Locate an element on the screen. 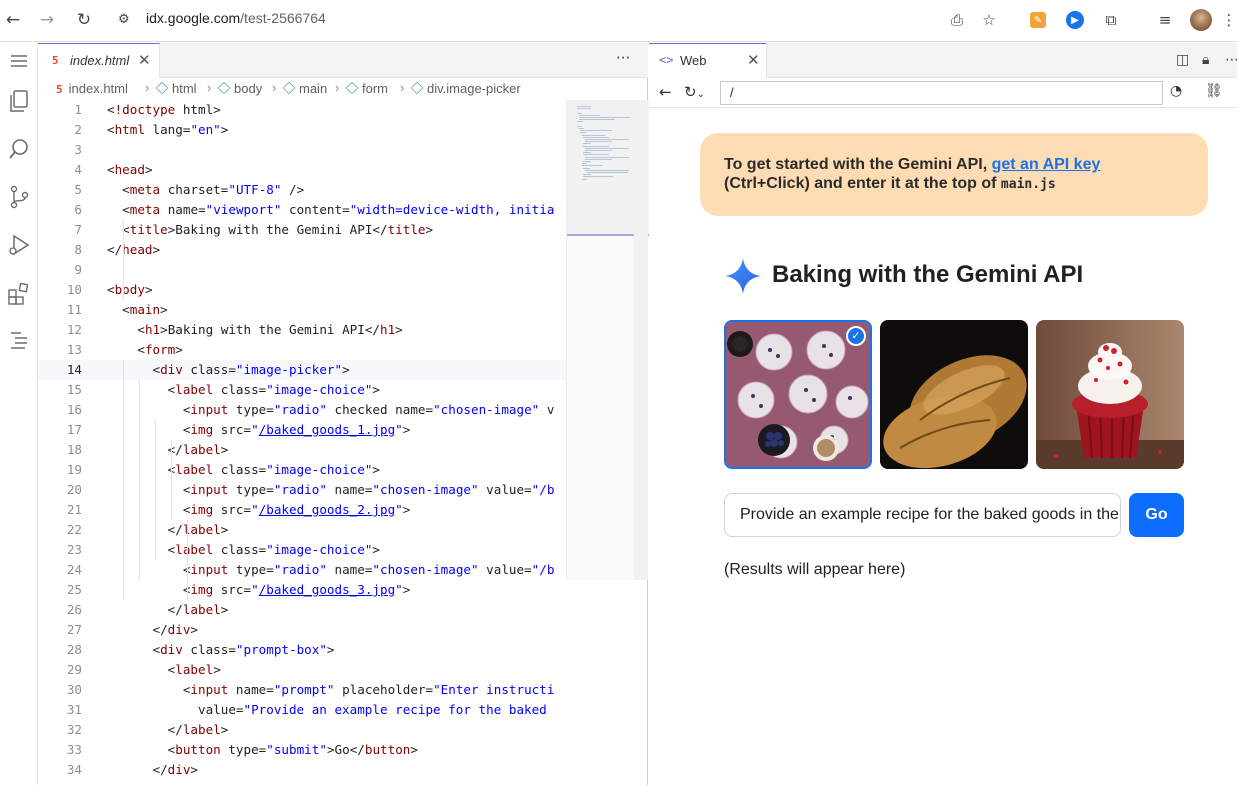 This screenshot has width=1237, height=785. tab-label: index.html is located at coordinates (100, 60).